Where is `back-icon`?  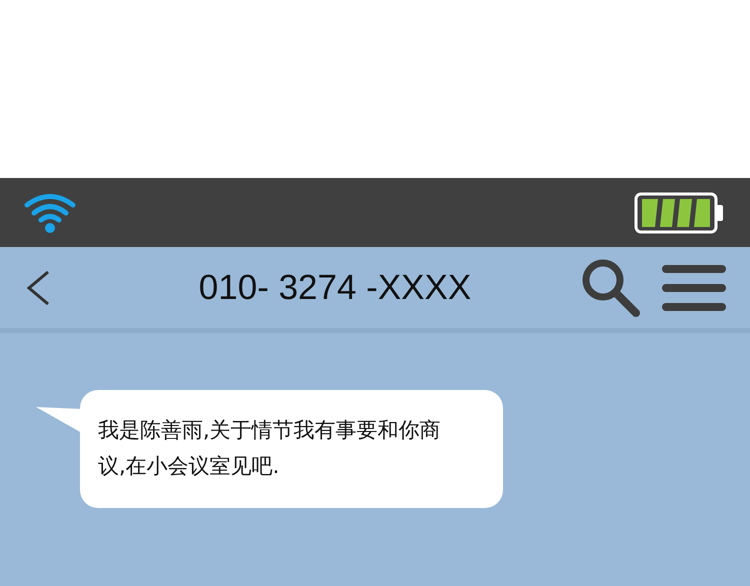
back-icon is located at coordinates (38, 288).